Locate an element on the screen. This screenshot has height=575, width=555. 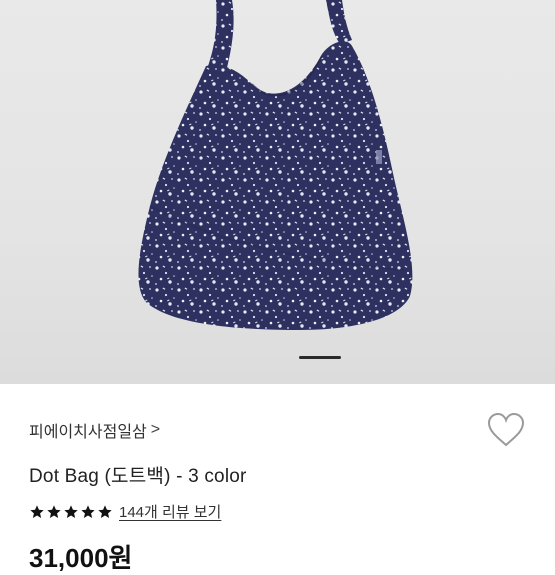
heart-icon is located at coordinates (506, 430).